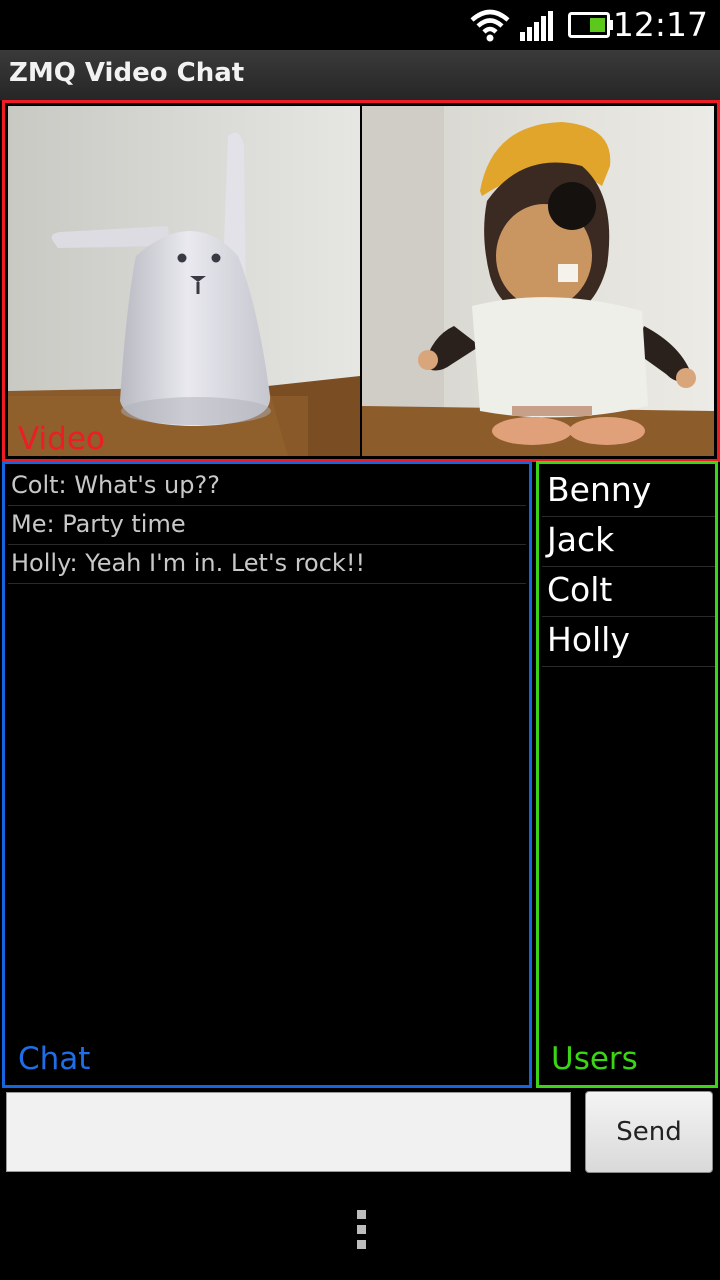 The height and width of the screenshot is (1280, 720). Describe the element at coordinates (267, 564) in the screenshot. I see `chat-message: Holly: Yeah I'm in. Let's rock!!` at that location.